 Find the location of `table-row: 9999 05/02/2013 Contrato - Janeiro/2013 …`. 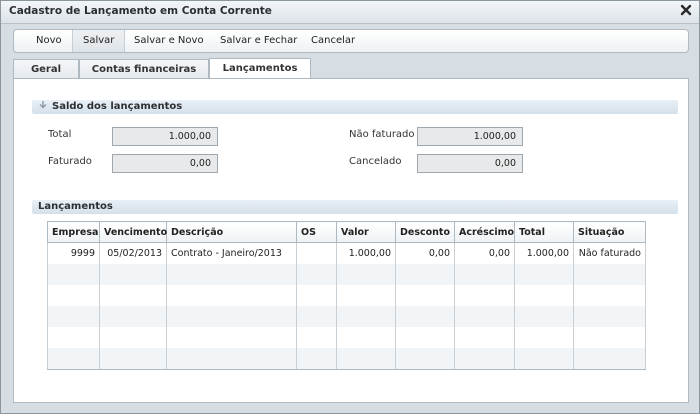

table-row: 9999 05/02/2013 Contrato - Janeiro/2013 … is located at coordinates (346, 253).